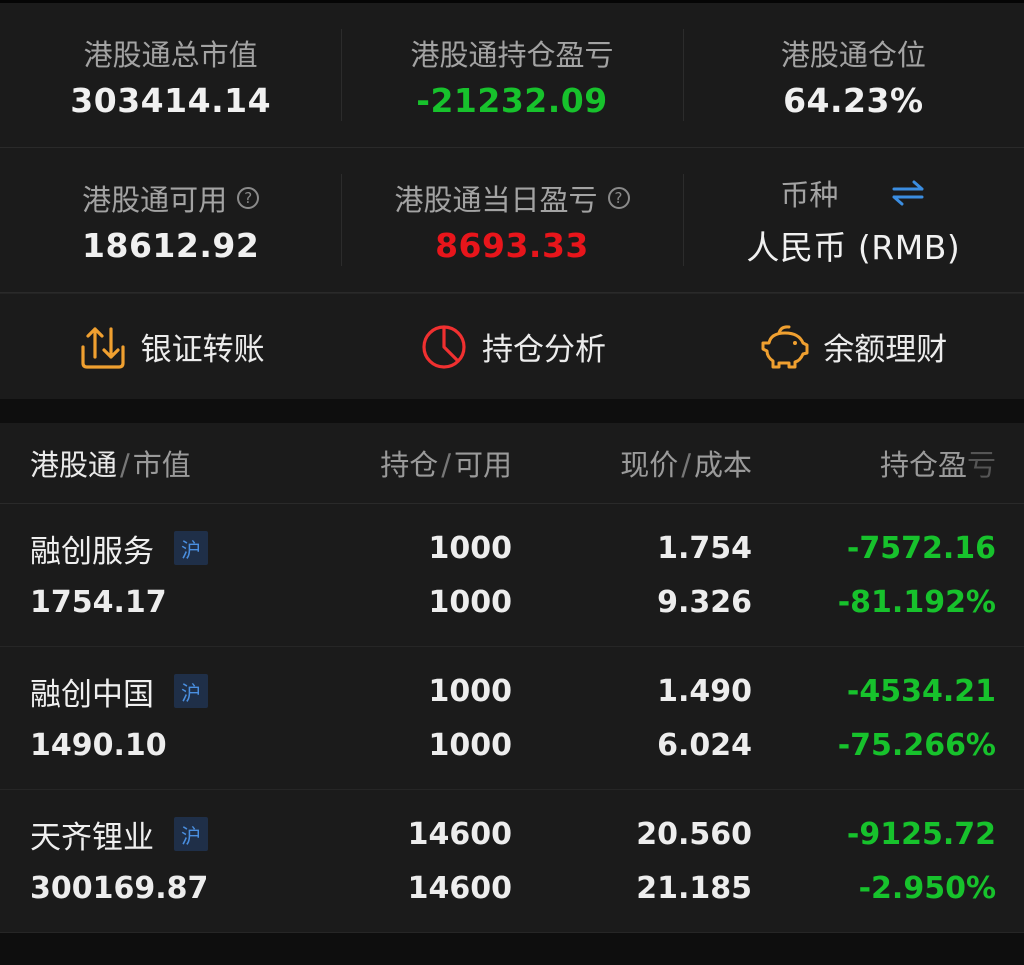 This screenshot has width=1024, height=965. I want to click on position-ratio-value: 64.23%, so click(853, 100).